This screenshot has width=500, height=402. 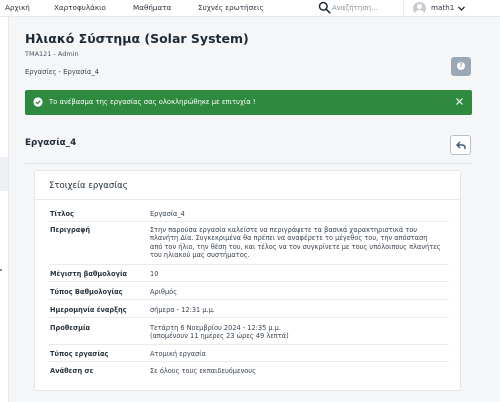 I want to click on sidebar, so click(x=4, y=209).